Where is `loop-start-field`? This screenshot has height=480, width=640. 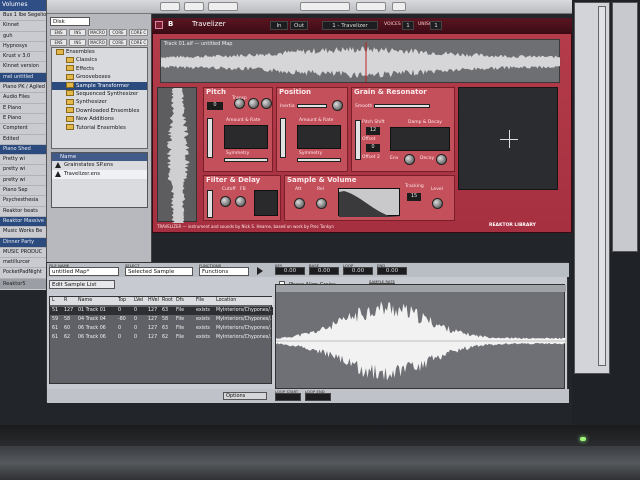
loop-start-field is located at coordinates (288, 397).